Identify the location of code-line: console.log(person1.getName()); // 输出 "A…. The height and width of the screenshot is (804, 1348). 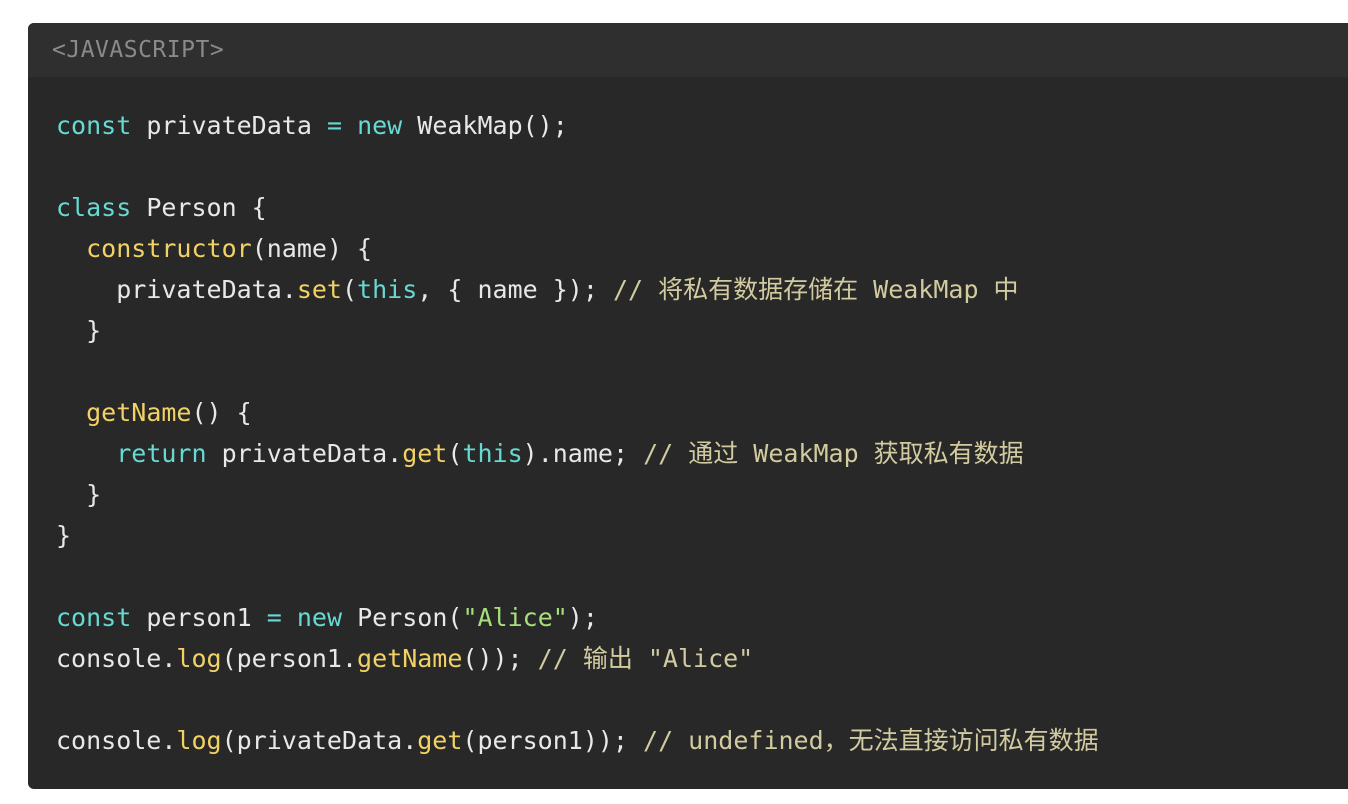
(702, 658).